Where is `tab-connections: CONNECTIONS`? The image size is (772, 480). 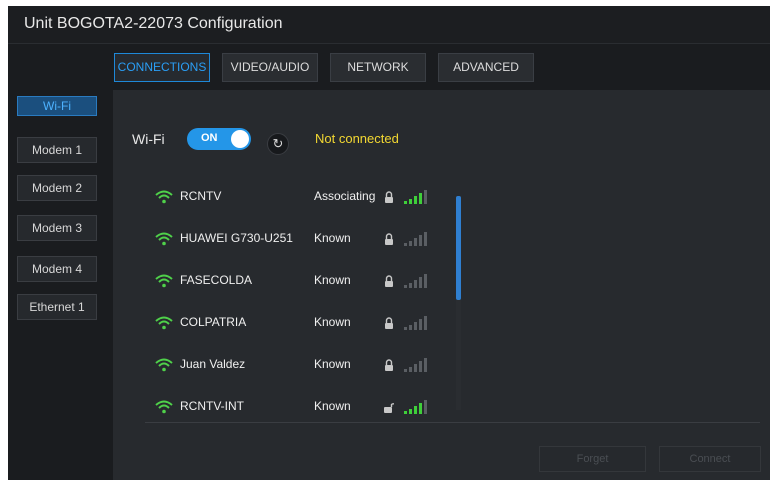
tab-connections: CONNECTIONS is located at coordinates (162, 67).